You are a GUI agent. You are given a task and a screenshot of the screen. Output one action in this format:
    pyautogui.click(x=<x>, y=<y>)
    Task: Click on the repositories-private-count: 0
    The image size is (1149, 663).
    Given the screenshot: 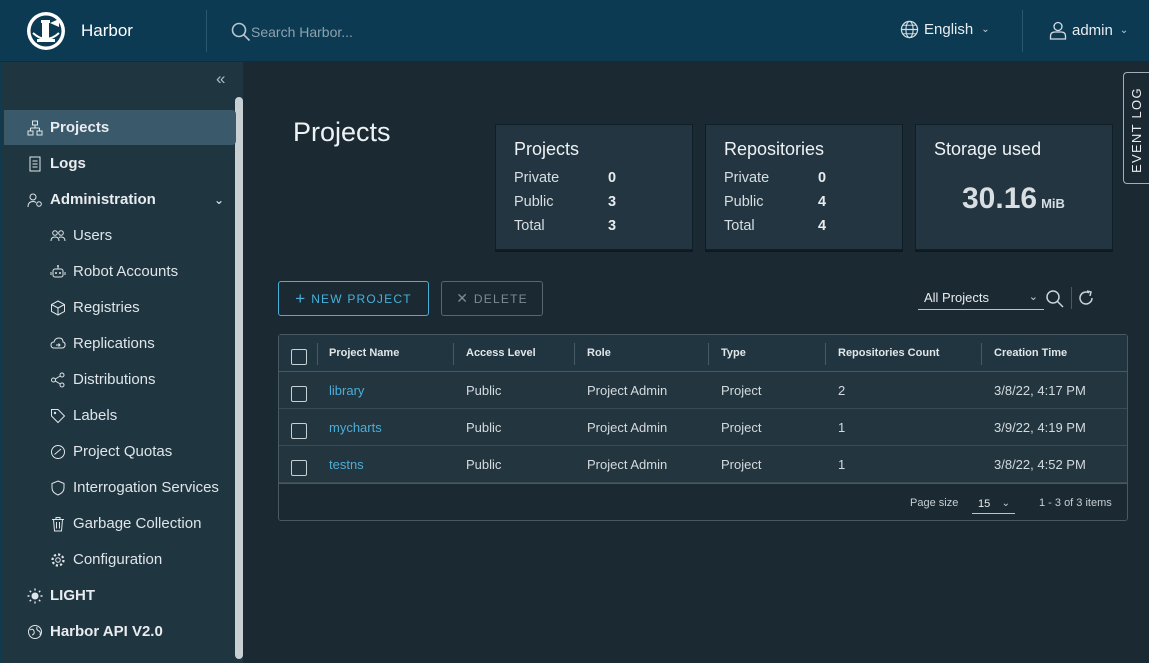 What is the action you would take?
    pyautogui.click(x=822, y=178)
    